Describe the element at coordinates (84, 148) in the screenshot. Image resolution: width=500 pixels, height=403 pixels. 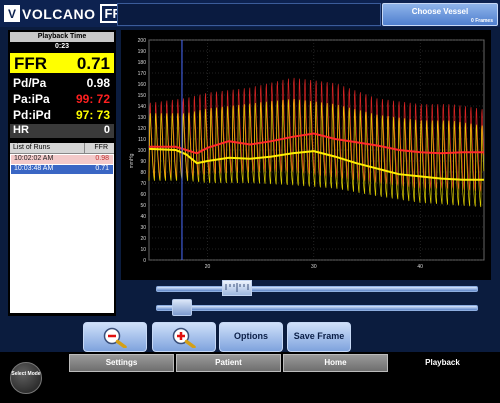
I see `column-divider` at that location.